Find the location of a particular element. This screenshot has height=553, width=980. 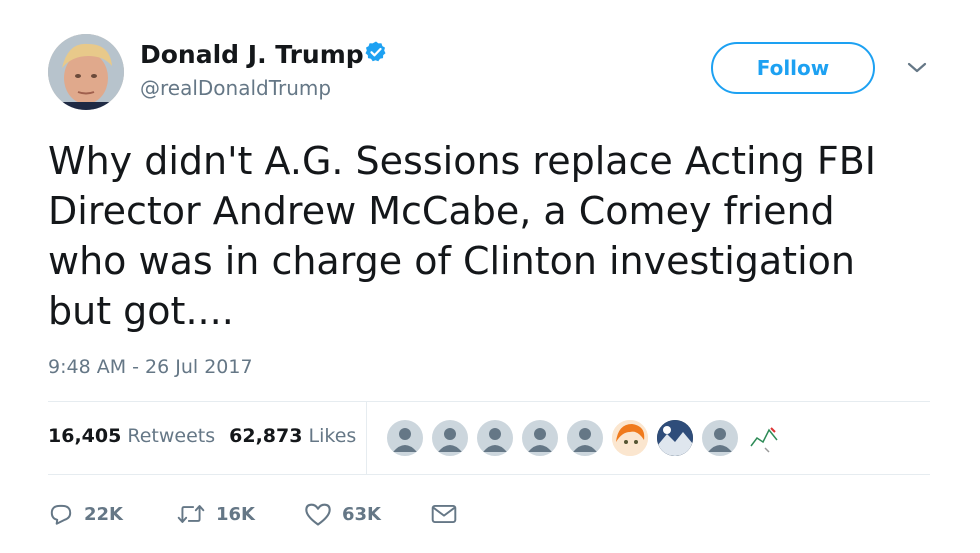

tweet-text-line: Director Andrew McCabe, a Comey friend is located at coordinates (441, 211).